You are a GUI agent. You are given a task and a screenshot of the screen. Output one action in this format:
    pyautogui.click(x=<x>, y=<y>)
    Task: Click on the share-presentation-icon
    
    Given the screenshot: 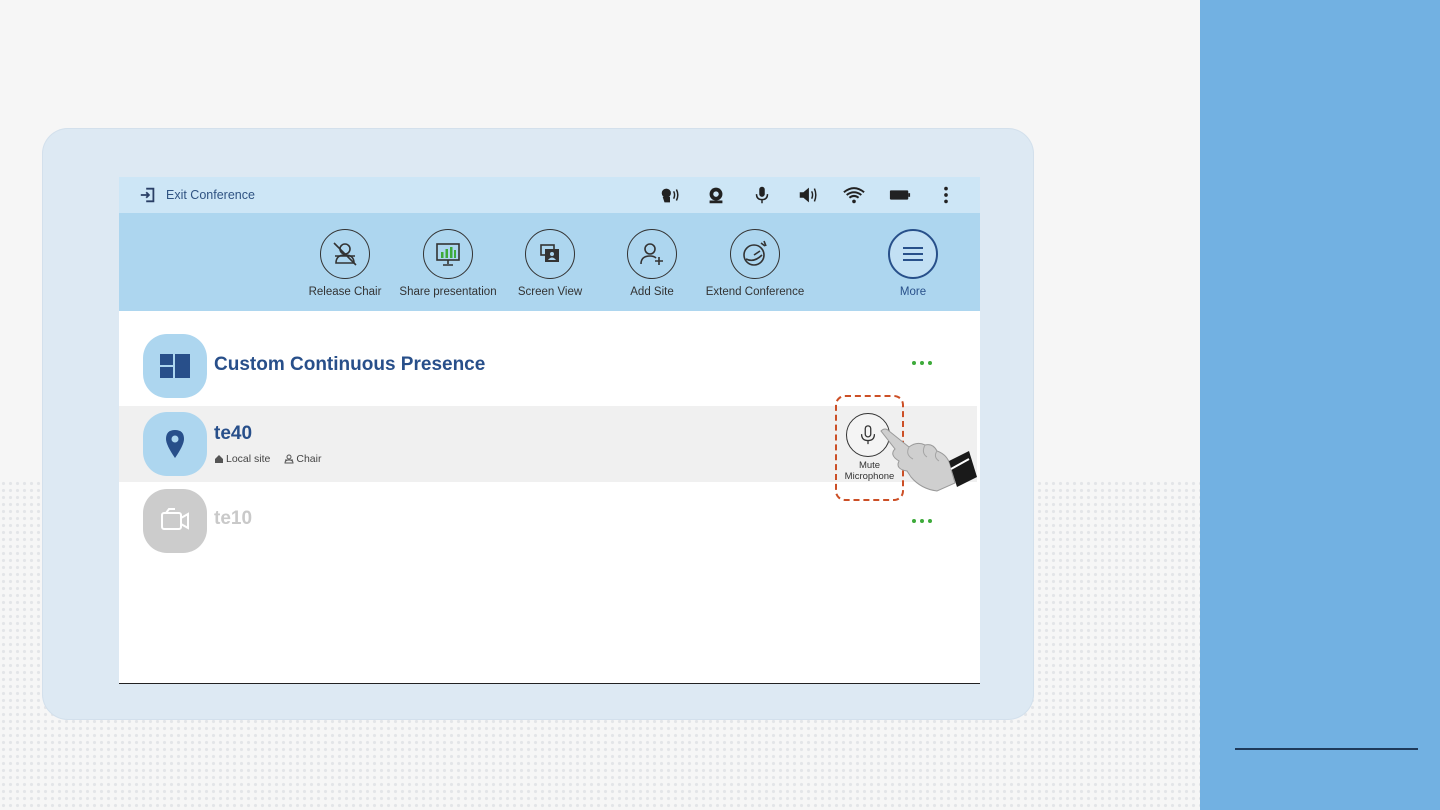 What is the action you would take?
    pyautogui.click(x=448, y=254)
    